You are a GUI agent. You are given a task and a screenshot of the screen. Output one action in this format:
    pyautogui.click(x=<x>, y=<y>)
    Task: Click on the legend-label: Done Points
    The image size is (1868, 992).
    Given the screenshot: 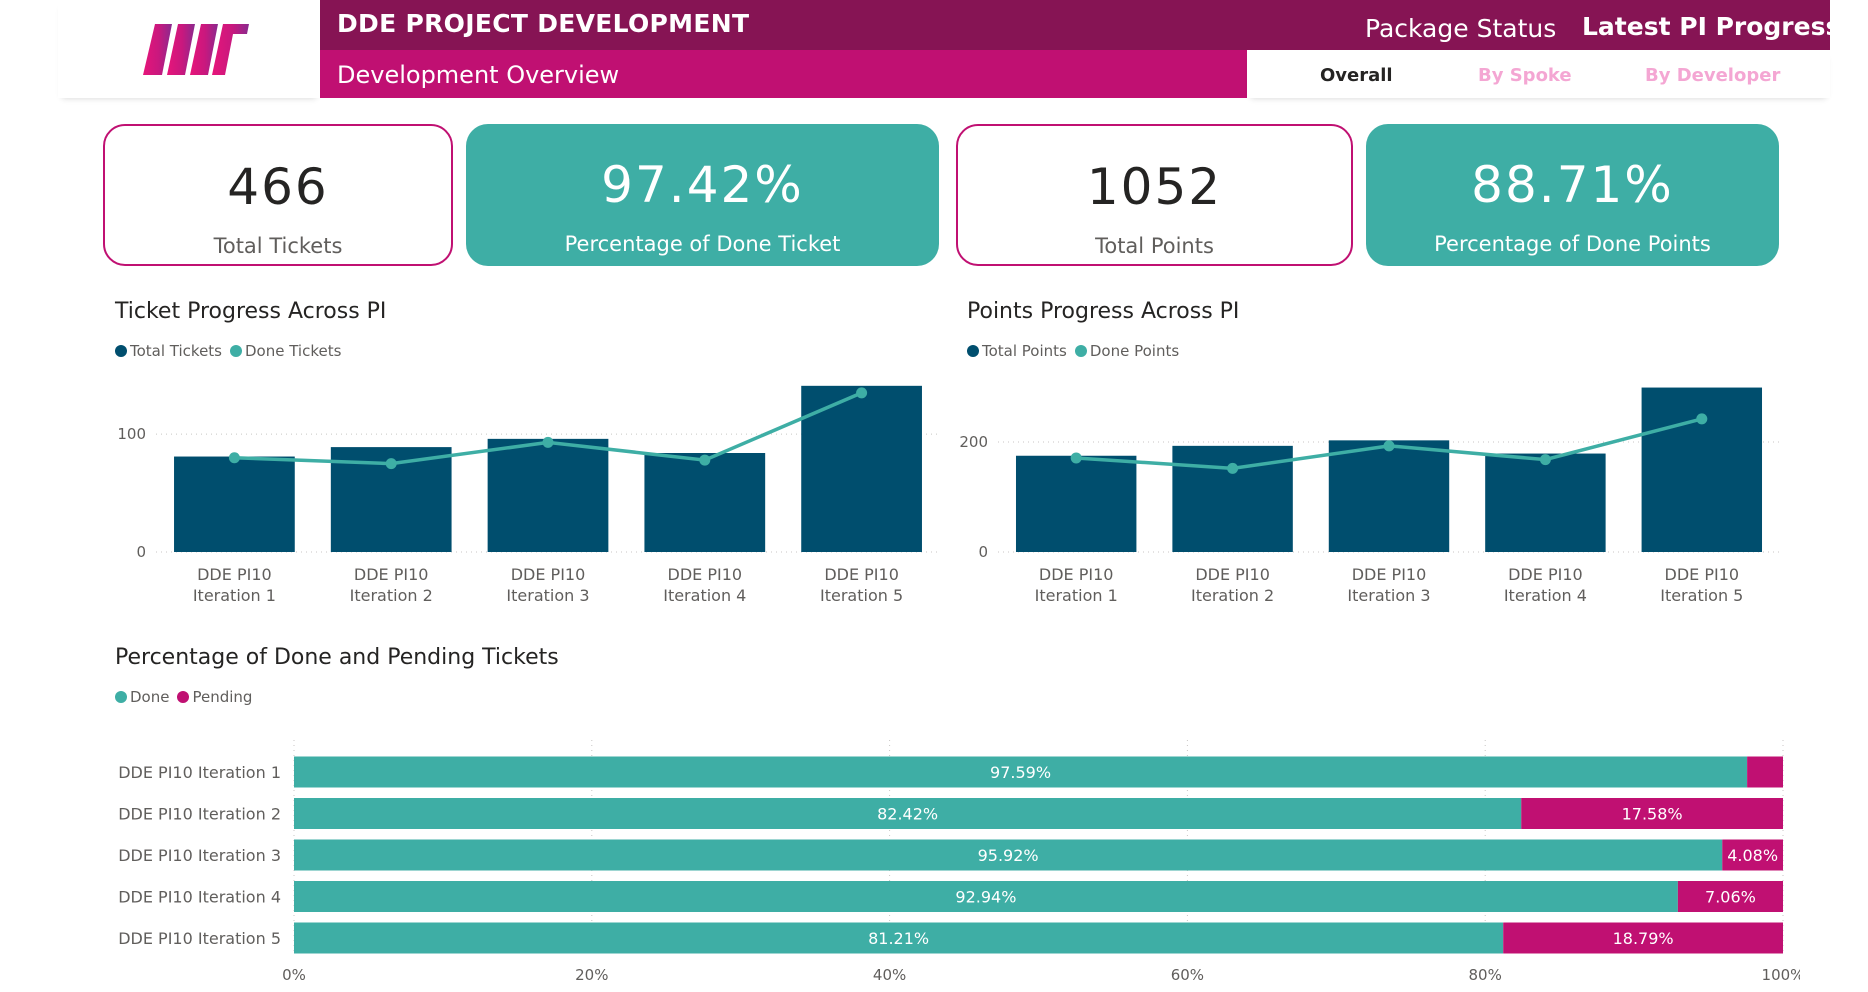 What is the action you would take?
    pyautogui.click(x=1134, y=351)
    